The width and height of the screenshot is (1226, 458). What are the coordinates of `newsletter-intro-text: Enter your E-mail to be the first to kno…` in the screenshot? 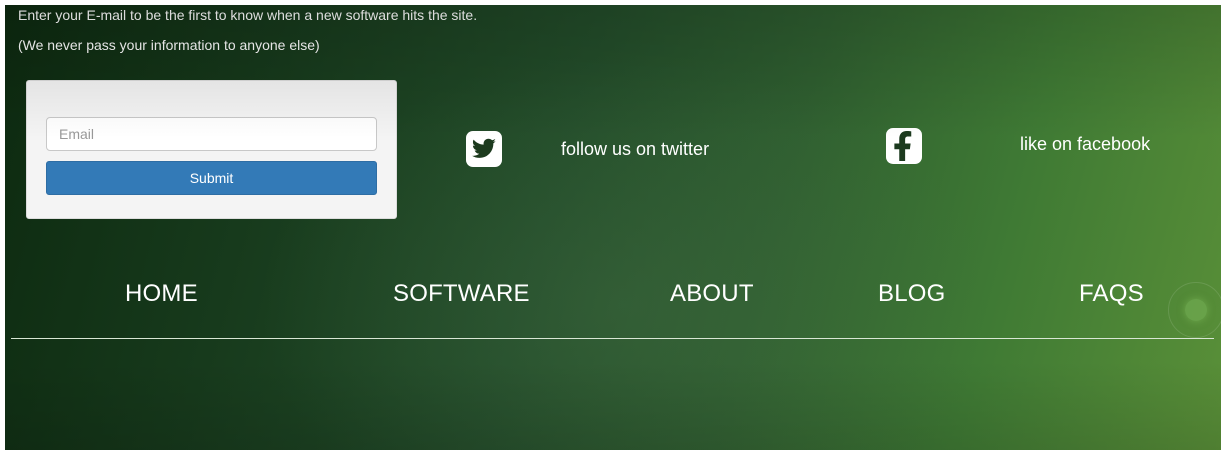 It's located at (248, 15).